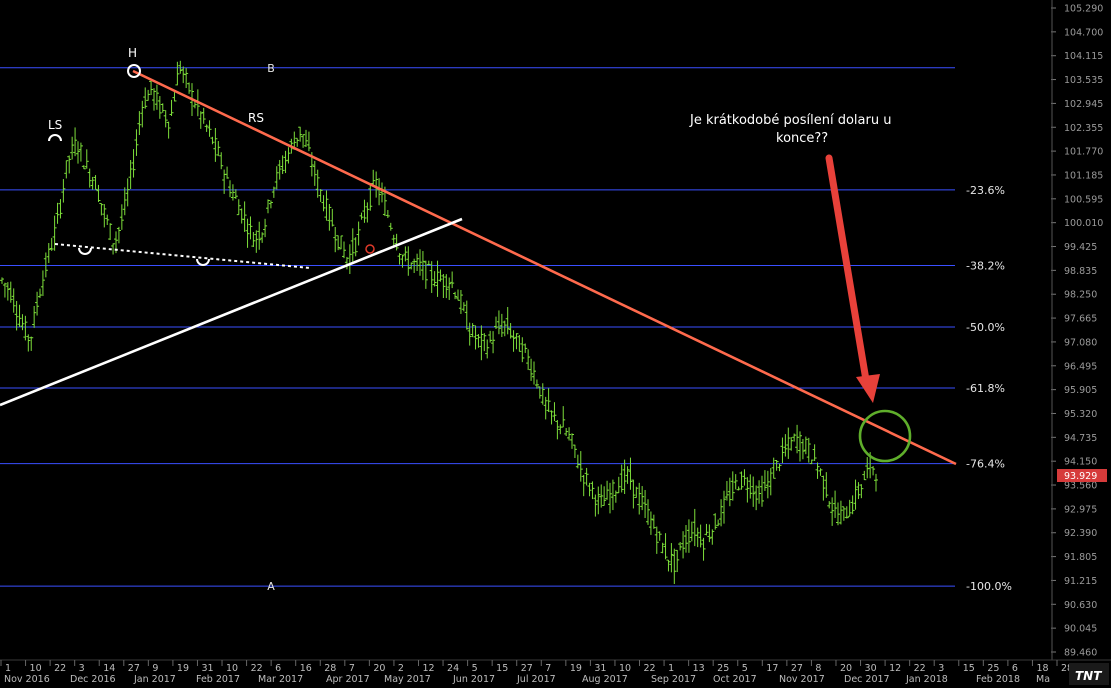 The width and height of the screenshot is (1111, 688). I want to click on y-tick-label: 105.290, so click(1083, 9).